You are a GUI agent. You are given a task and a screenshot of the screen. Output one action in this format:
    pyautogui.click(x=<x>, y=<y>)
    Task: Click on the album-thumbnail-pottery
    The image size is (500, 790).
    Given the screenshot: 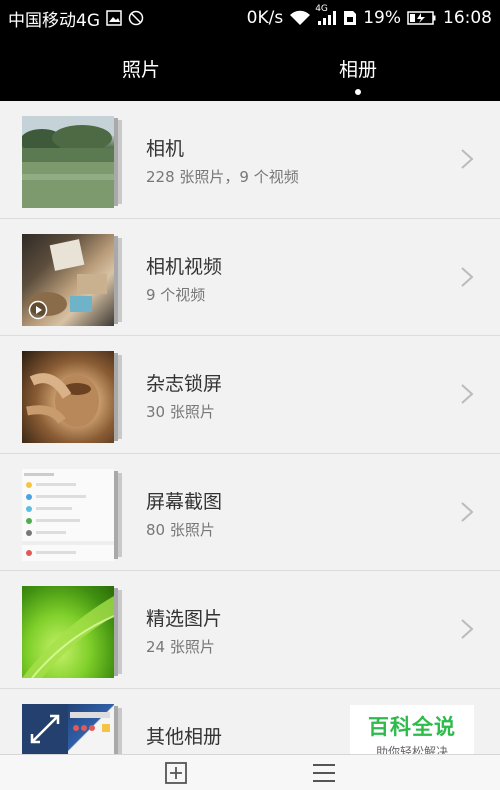 What is the action you would take?
    pyautogui.click(x=68, y=397)
    